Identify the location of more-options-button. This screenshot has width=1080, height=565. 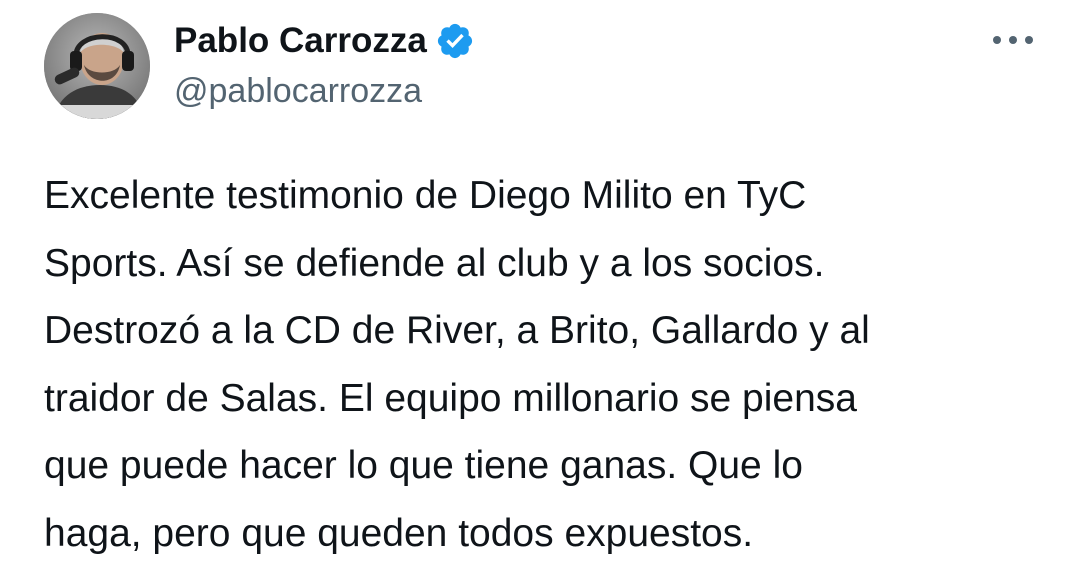
(1013, 40).